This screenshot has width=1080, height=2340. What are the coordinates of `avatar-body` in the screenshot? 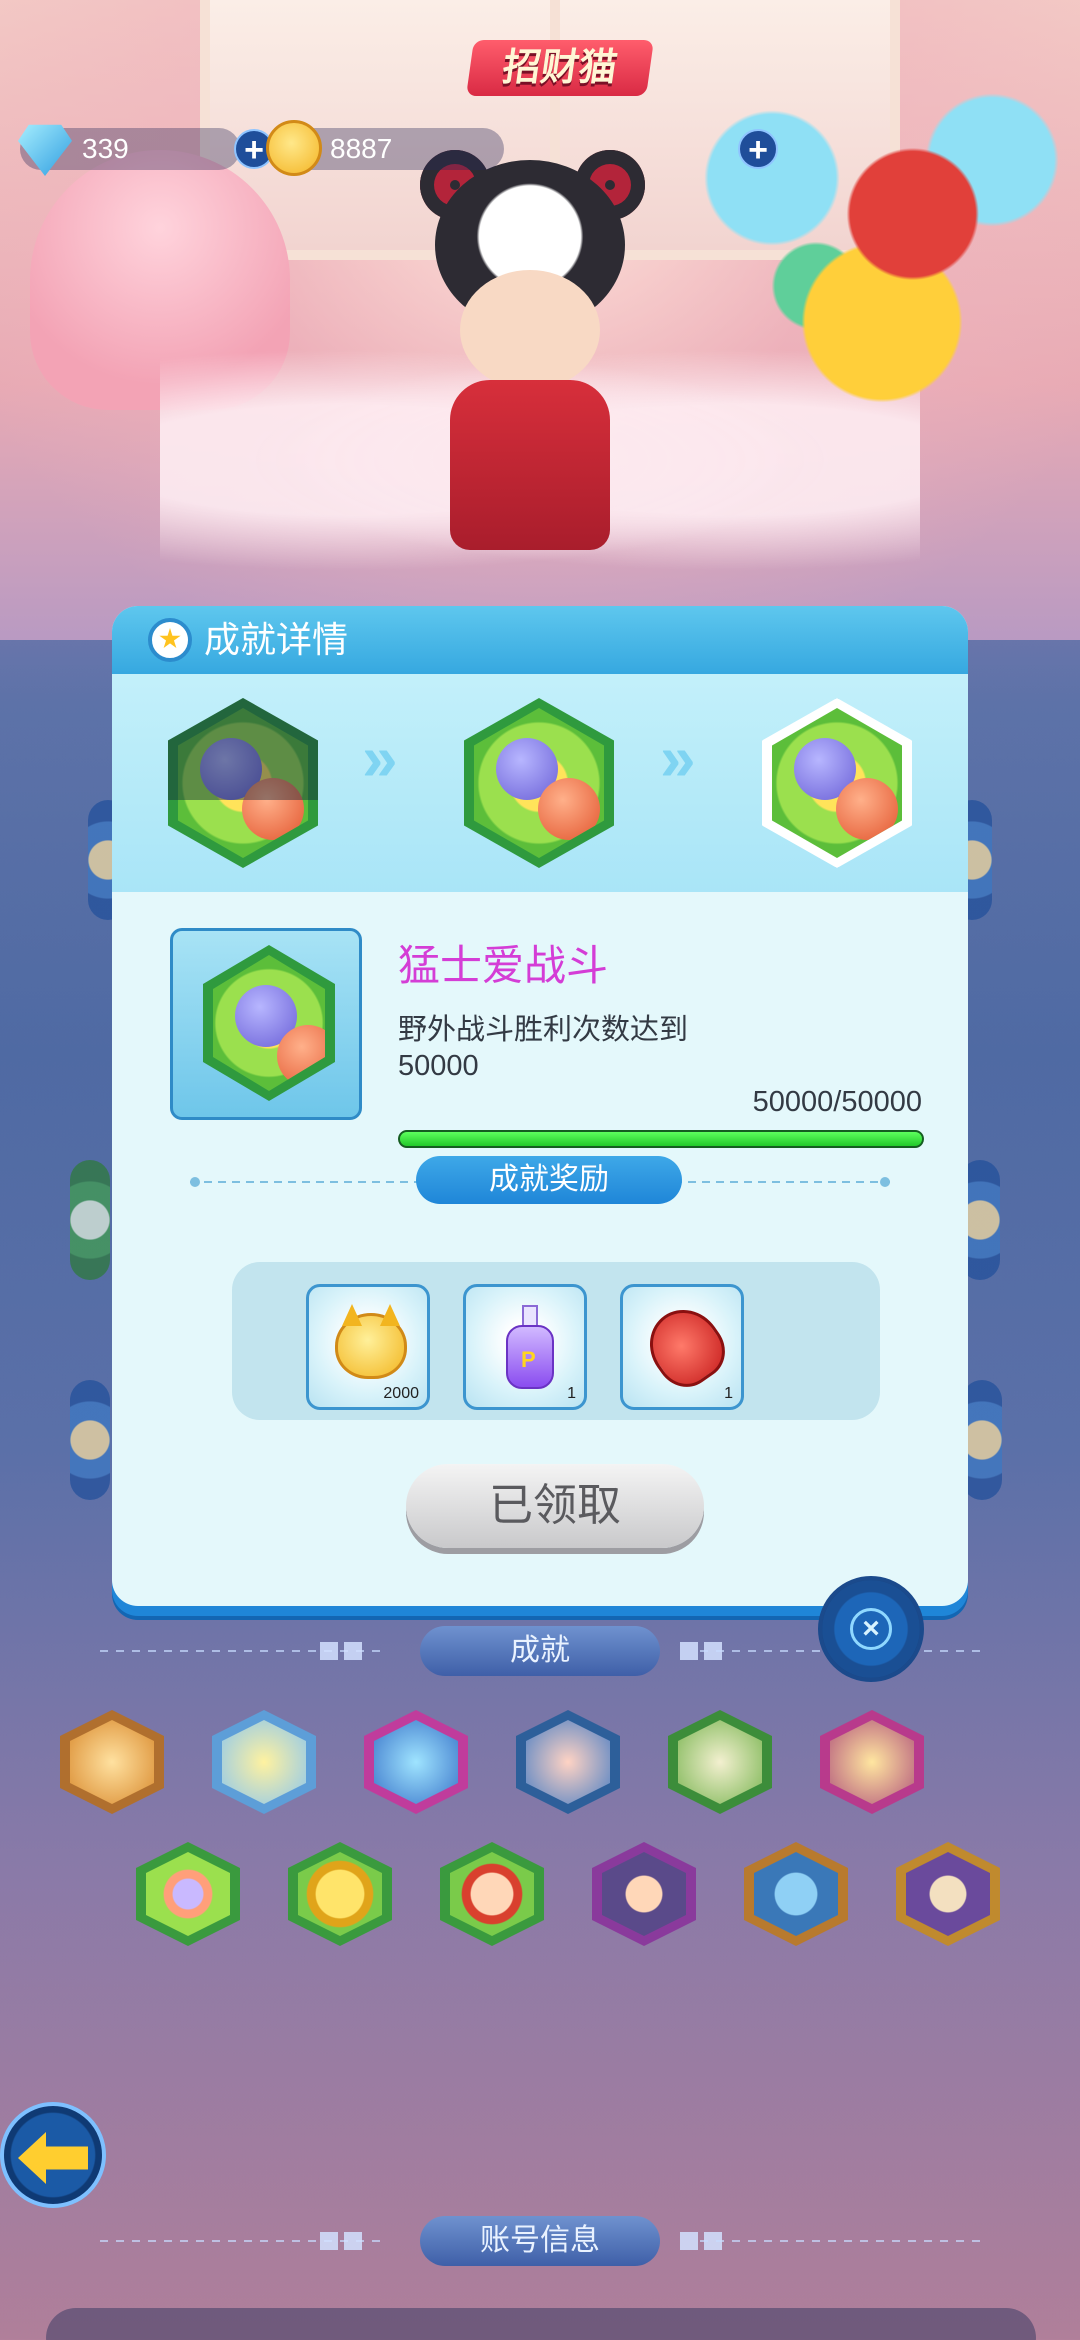 It's located at (530, 465).